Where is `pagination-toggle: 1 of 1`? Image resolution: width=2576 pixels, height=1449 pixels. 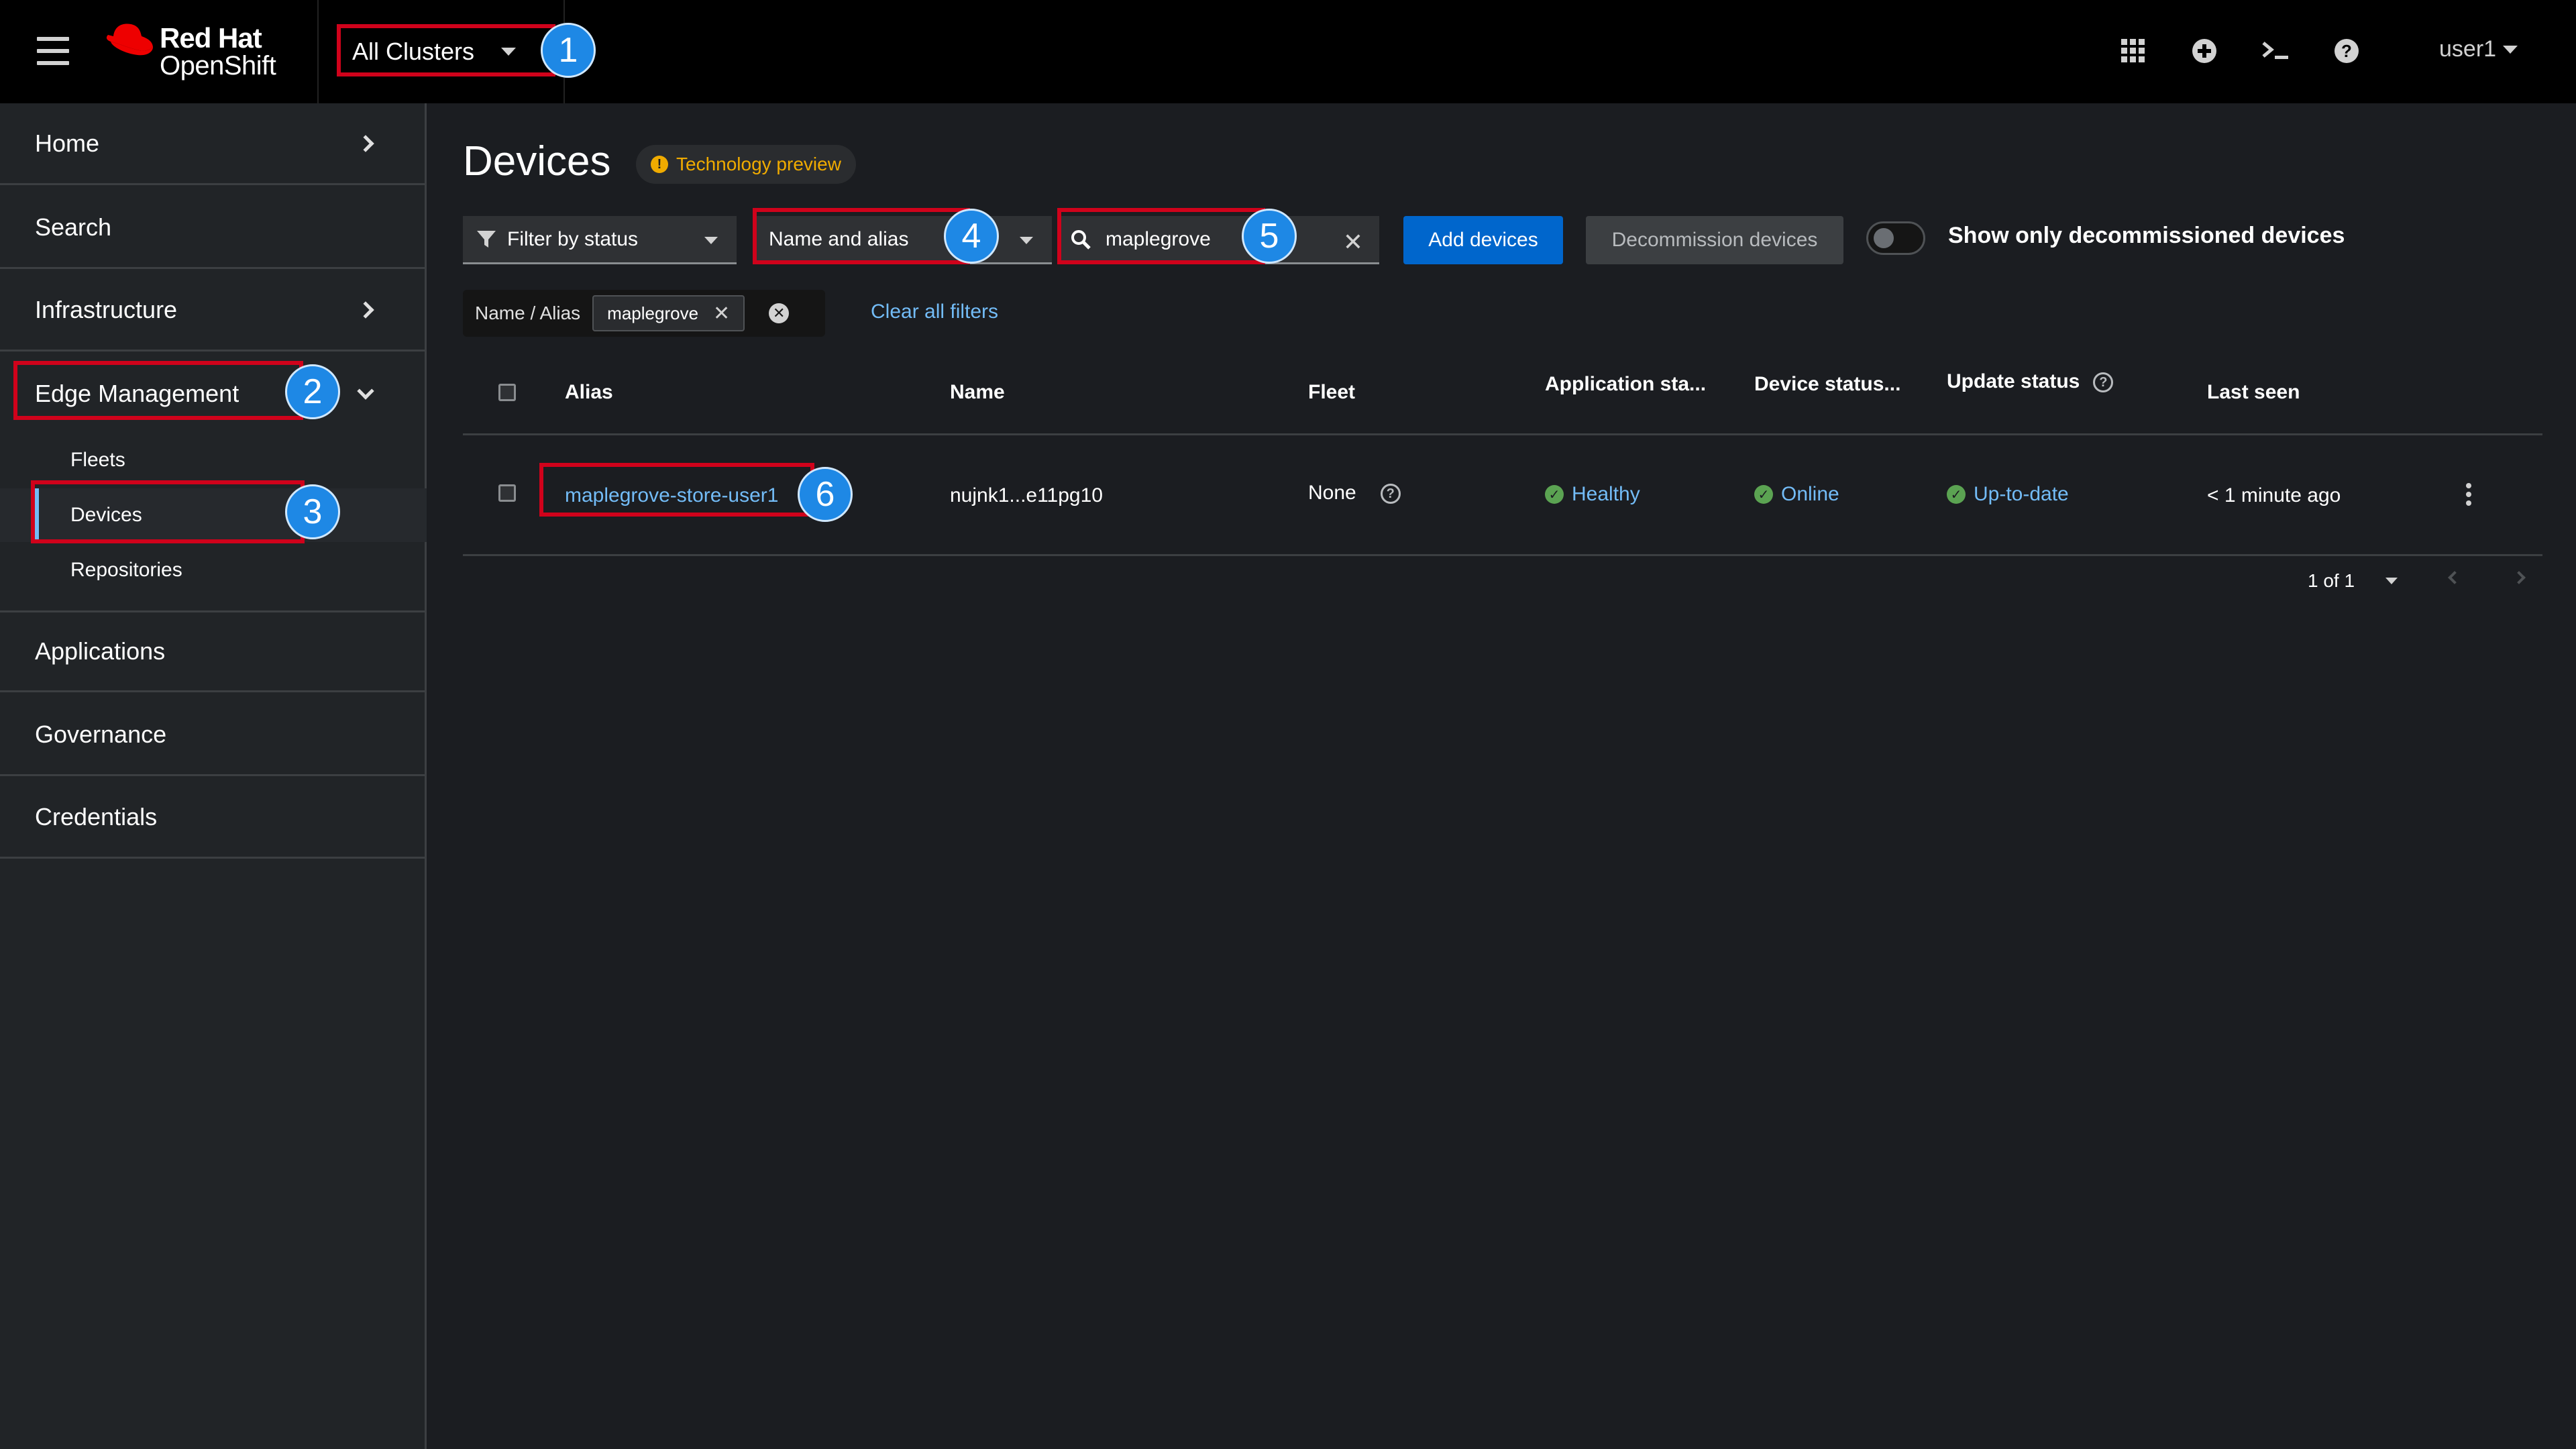 pagination-toggle: 1 of 1 is located at coordinates (2353, 581).